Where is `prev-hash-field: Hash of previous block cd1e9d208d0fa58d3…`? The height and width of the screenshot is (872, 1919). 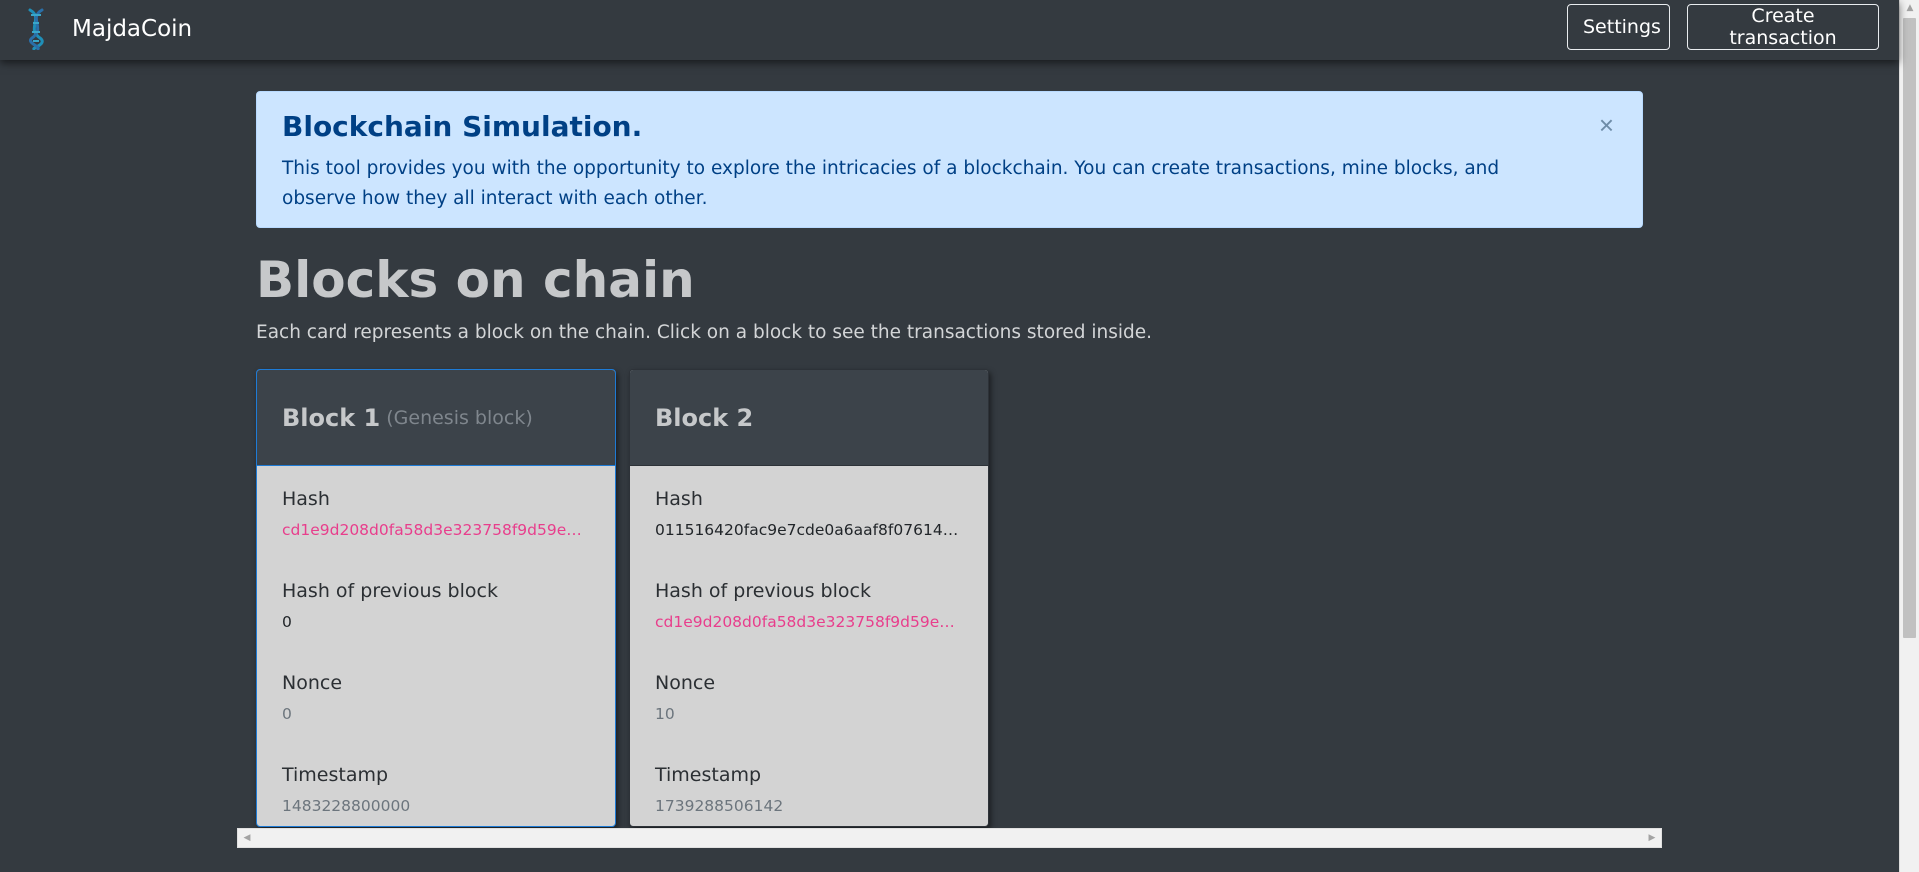
prev-hash-field: Hash of previous block cd1e9d208d0fa58d3… is located at coordinates (809, 623).